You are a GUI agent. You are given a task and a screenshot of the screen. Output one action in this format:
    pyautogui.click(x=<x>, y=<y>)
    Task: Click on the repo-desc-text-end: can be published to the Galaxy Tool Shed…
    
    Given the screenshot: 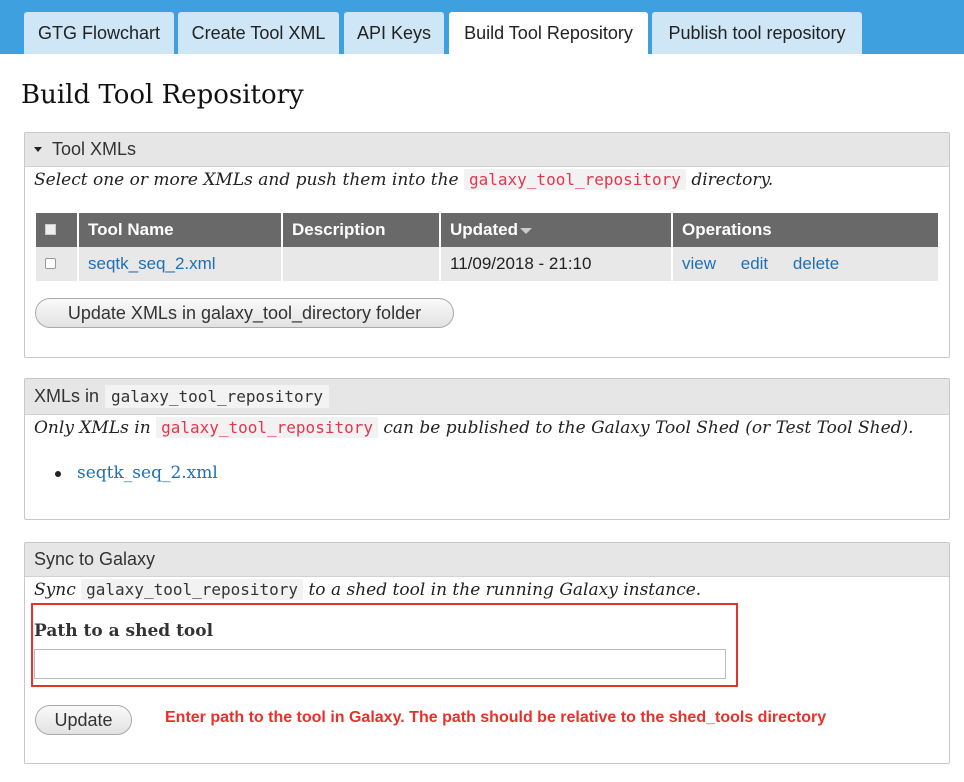 What is the action you would take?
    pyautogui.click(x=648, y=428)
    